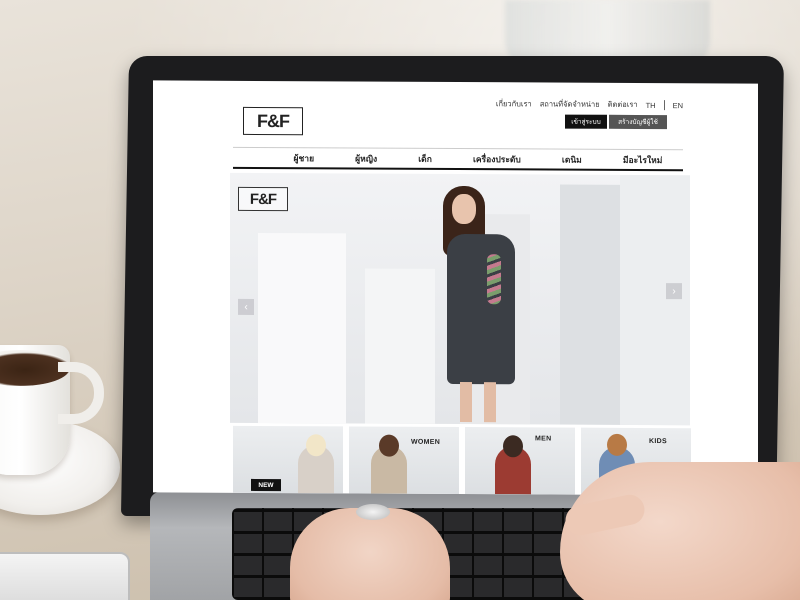 The image size is (800, 600). I want to click on category-tile-men: MEN, so click(520, 461).